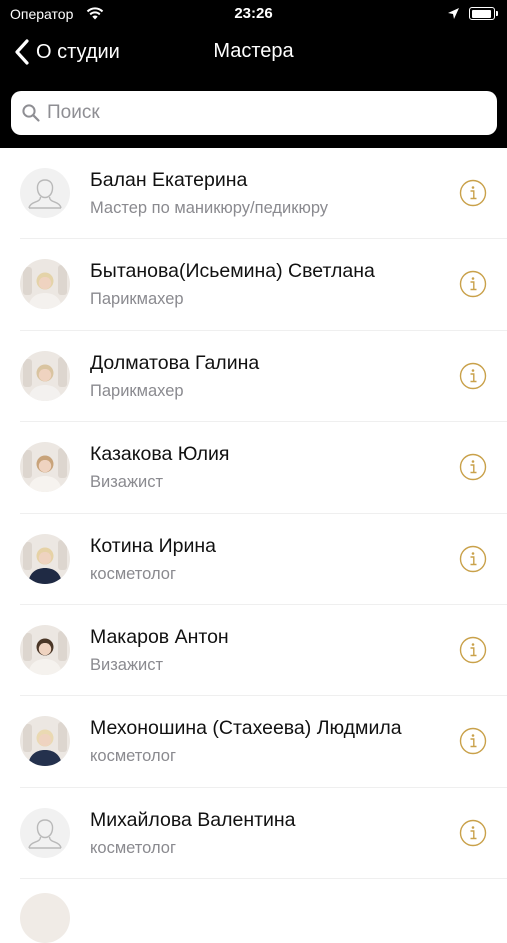 The width and height of the screenshot is (507, 943). Describe the element at coordinates (159, 636) in the screenshot. I see `master-name: Макаров Антон` at that location.